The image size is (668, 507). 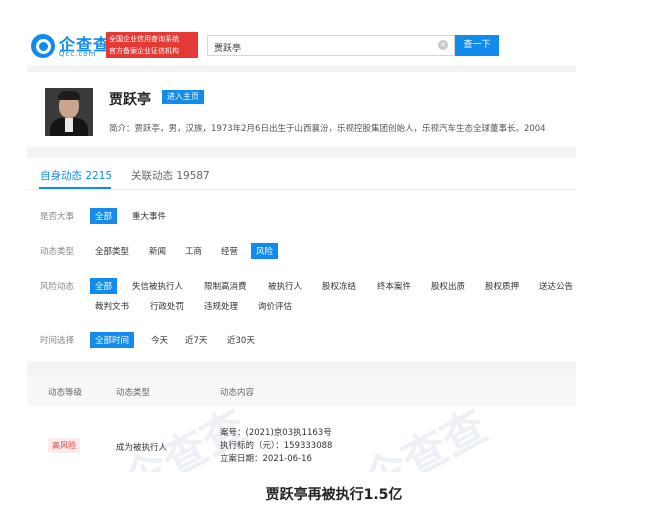 What do you see at coordinates (225, 286) in the screenshot?
I see `filter-risk-consumption-limit: 限制高消费` at bounding box center [225, 286].